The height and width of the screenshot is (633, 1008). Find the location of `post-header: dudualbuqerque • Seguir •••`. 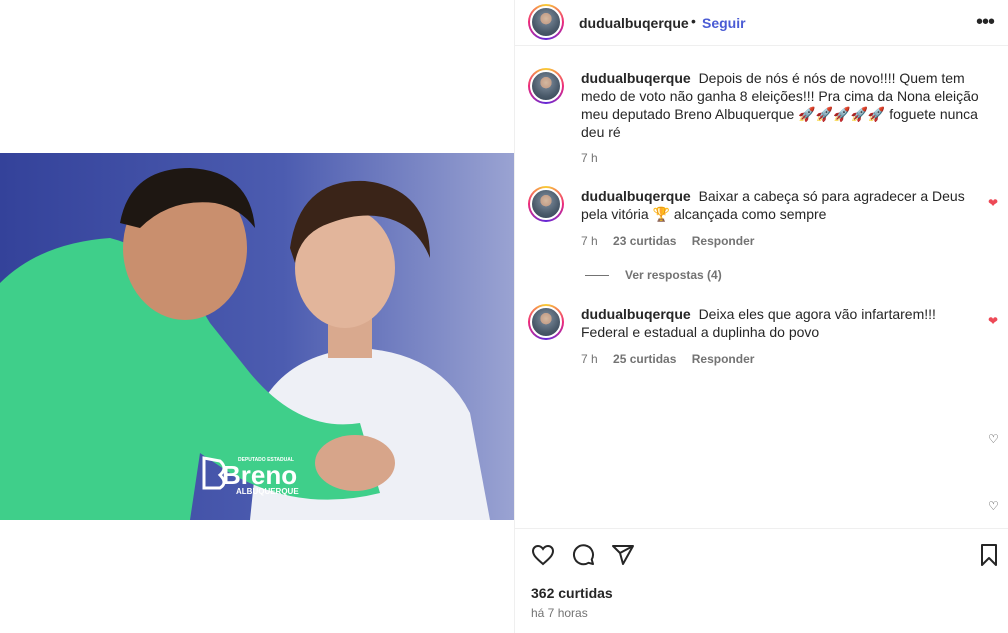

post-header: dudualbuqerque • Seguir ••• is located at coordinates (761, 23).